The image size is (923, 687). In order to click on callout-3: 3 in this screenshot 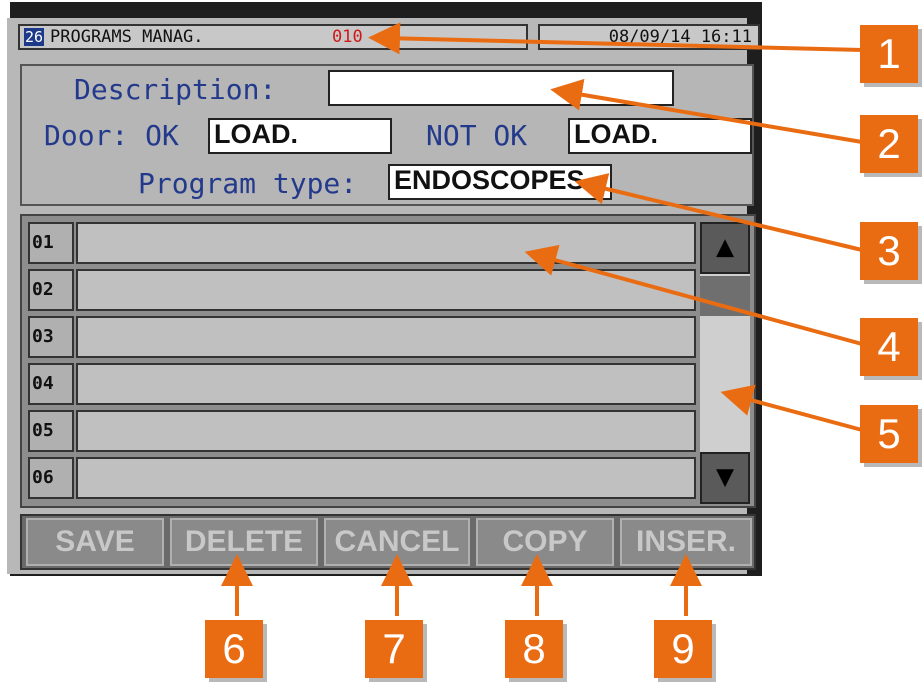, I will do `click(889, 251)`.